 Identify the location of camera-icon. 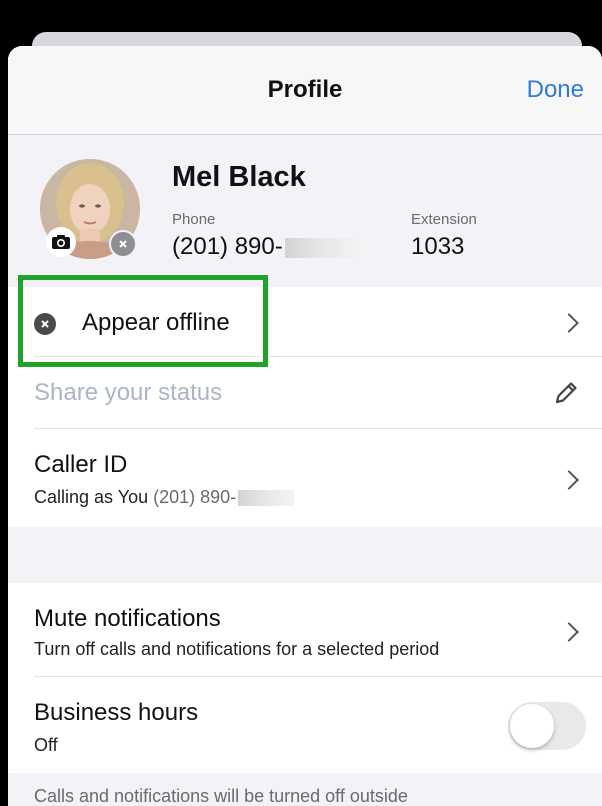
(61, 242).